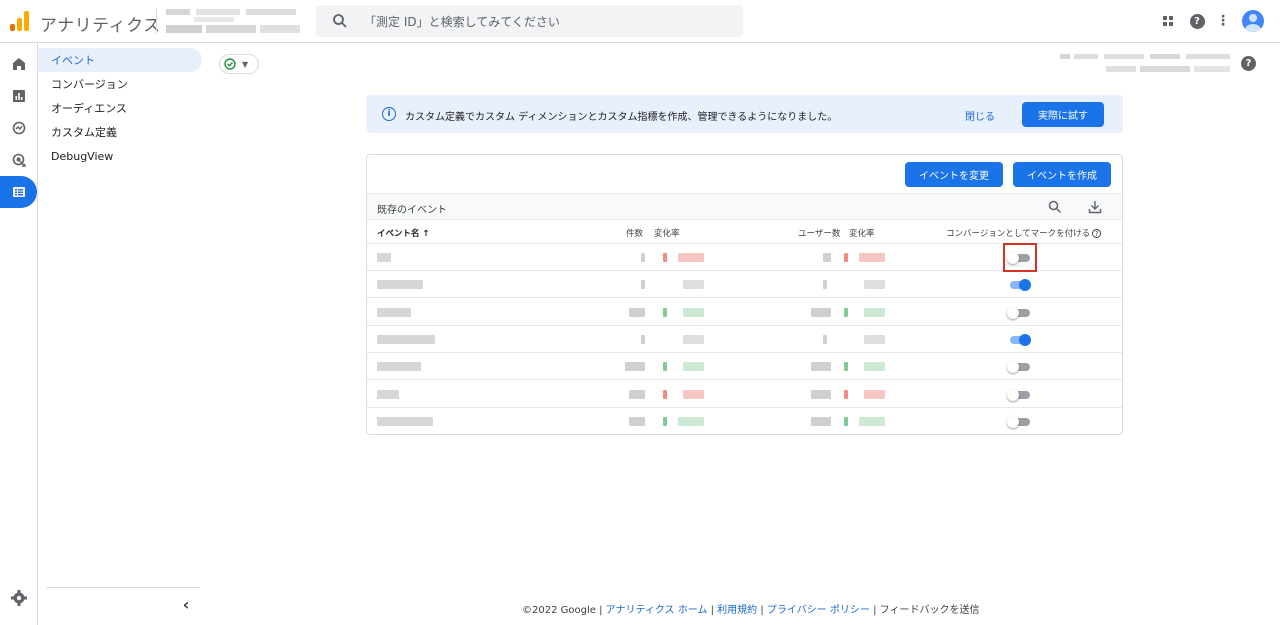  I want to click on left-rail, so click(19, 334).